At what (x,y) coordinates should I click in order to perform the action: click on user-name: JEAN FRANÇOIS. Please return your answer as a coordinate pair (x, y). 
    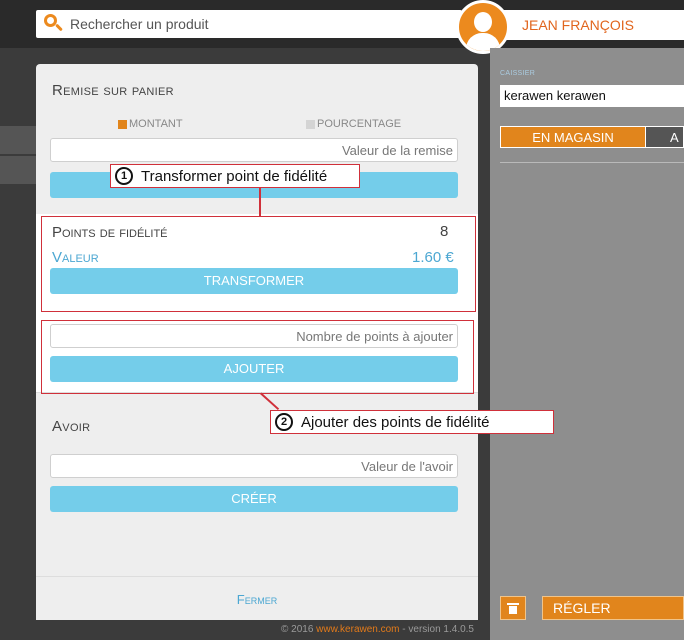
    Looking at the image, I should click on (578, 25).